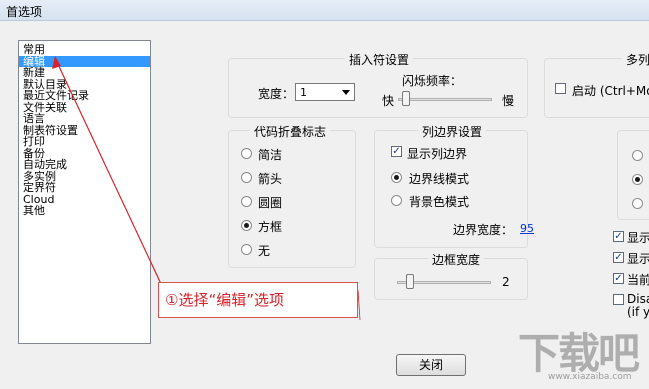  What do you see at coordinates (270, 179) in the screenshot?
I see `fold-option-label: 箭头` at bounding box center [270, 179].